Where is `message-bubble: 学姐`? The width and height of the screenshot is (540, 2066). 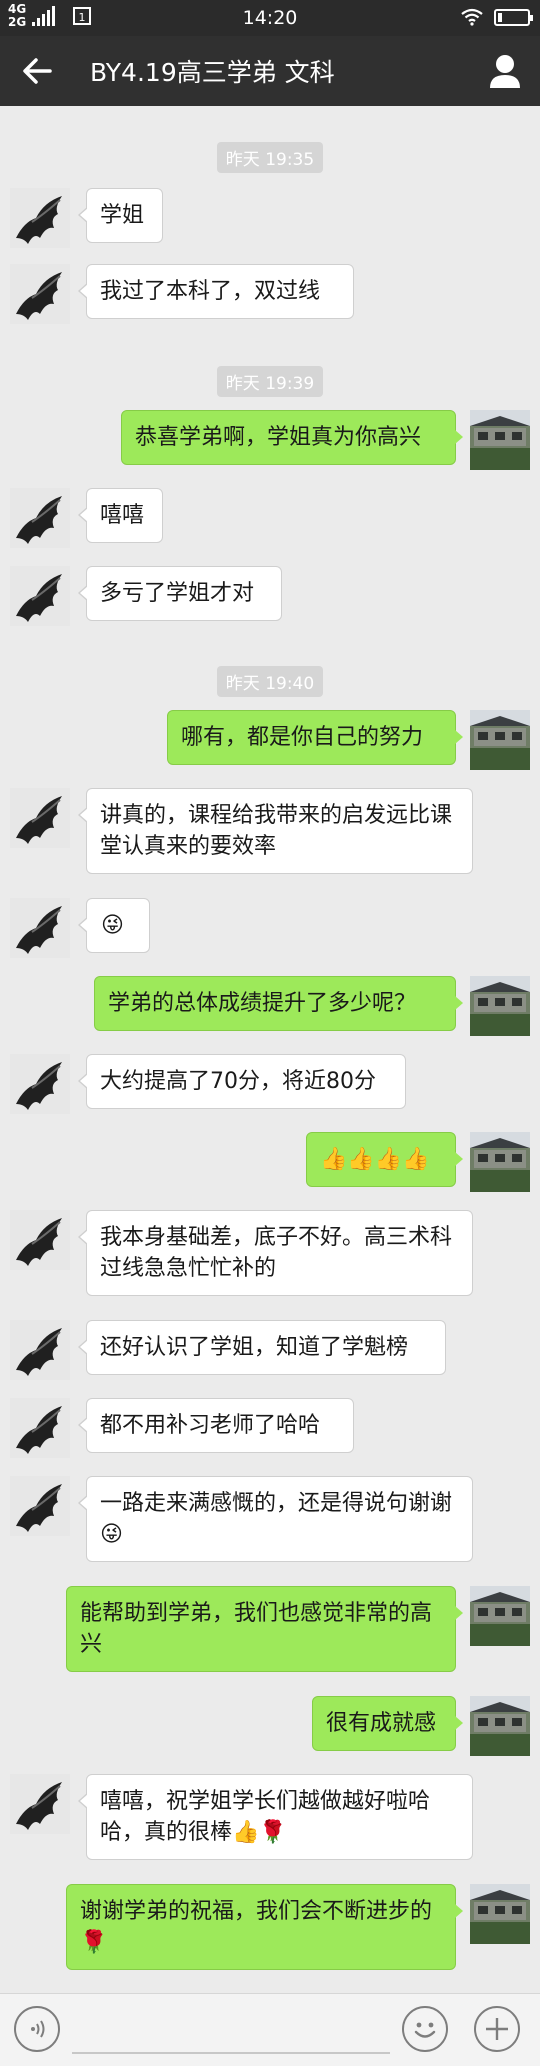
message-bubble: 学姐 is located at coordinates (120, 215).